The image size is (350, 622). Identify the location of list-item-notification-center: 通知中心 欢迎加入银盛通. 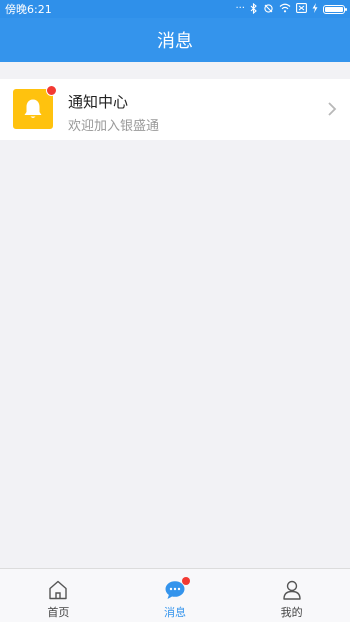
(175, 109).